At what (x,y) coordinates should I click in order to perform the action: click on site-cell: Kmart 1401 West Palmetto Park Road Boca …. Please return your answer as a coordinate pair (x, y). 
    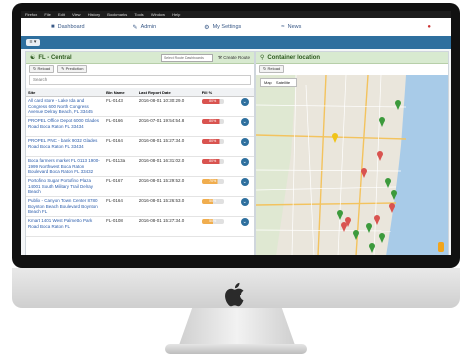
    Looking at the image, I should click on (65, 226).